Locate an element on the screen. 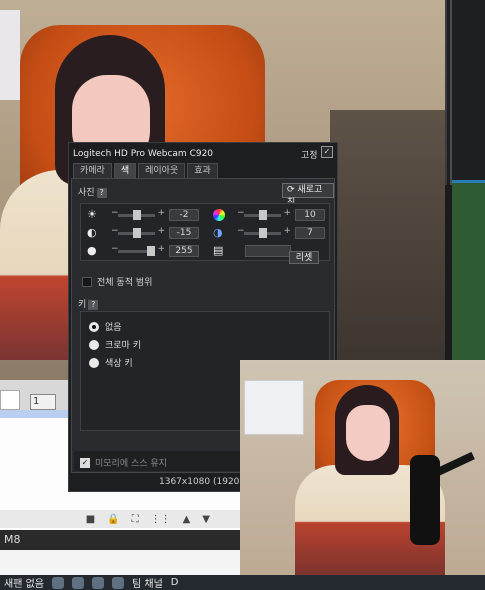  grid-icon: ⋮⋮ is located at coordinates (161, 519).